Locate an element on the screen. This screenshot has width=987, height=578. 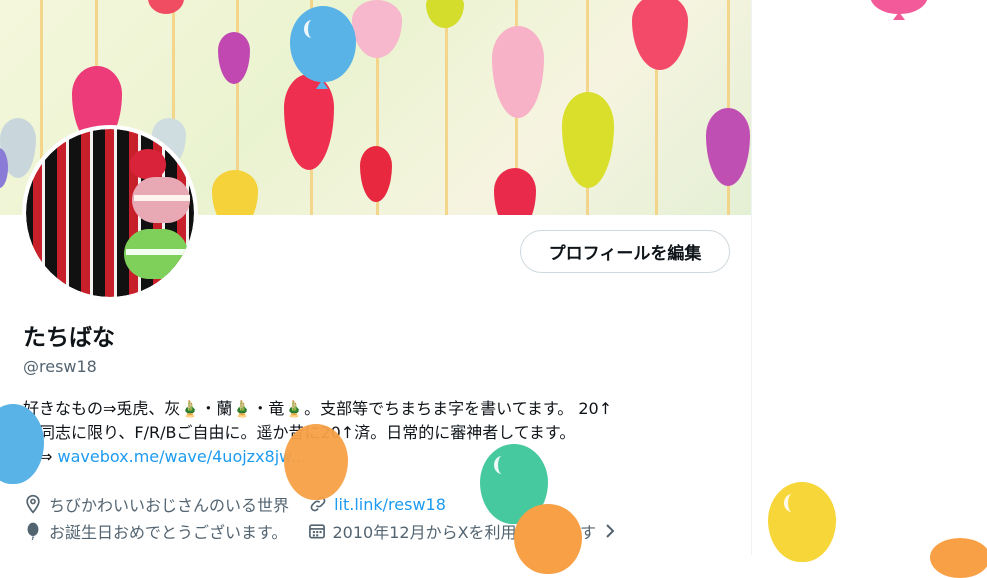
birthday-item: お誕生日おめでとうございます。 is located at coordinates (155, 531).